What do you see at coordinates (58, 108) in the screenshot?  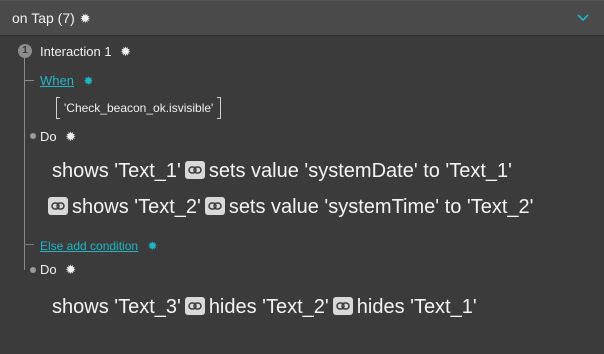 I see `bracket-left` at bounding box center [58, 108].